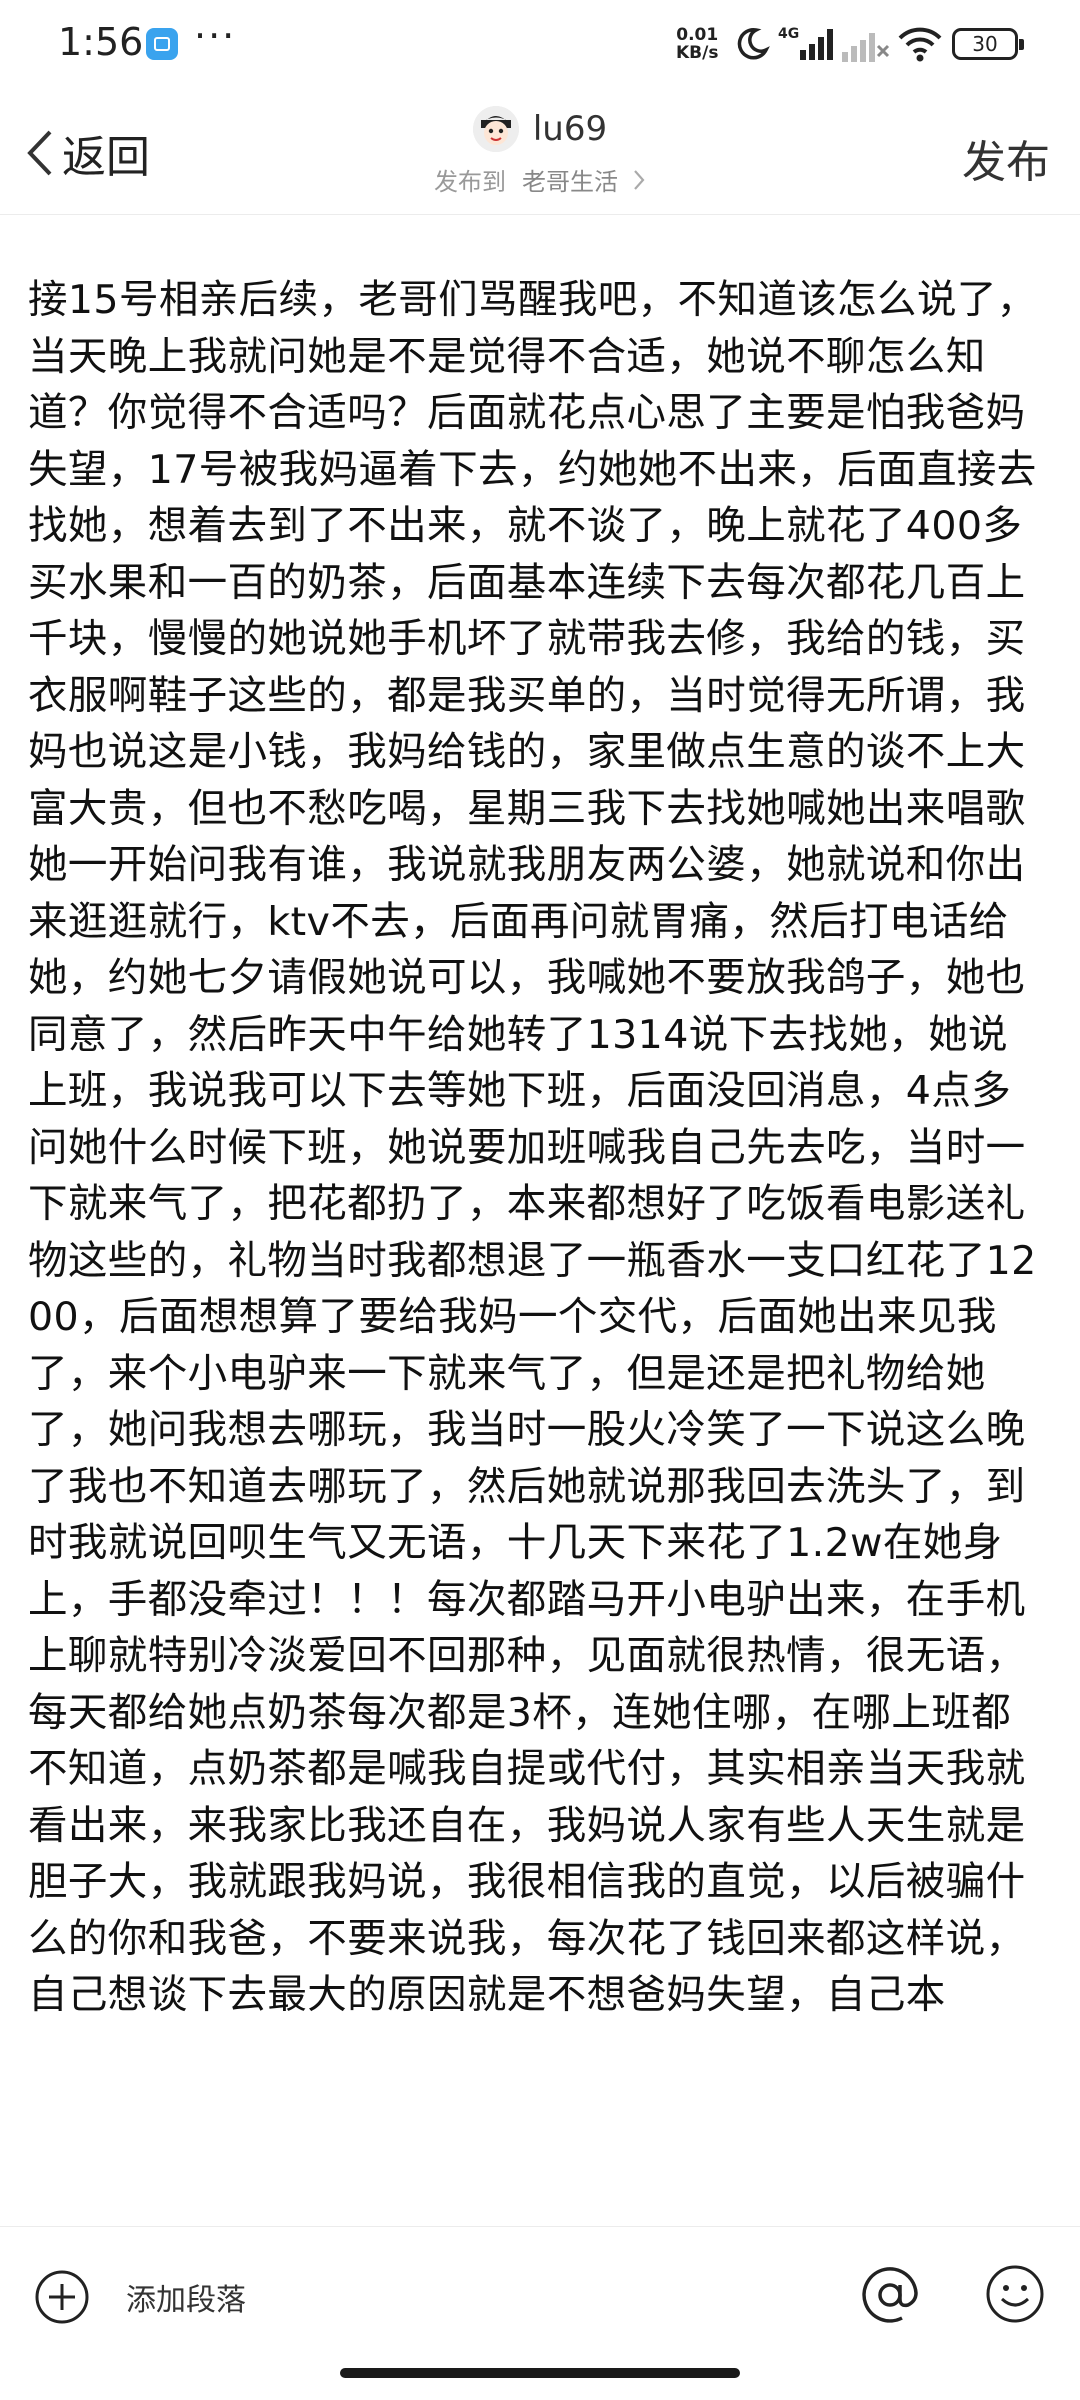 This screenshot has width=1080, height=2400. I want to click on moon-icon, so click(753, 44).